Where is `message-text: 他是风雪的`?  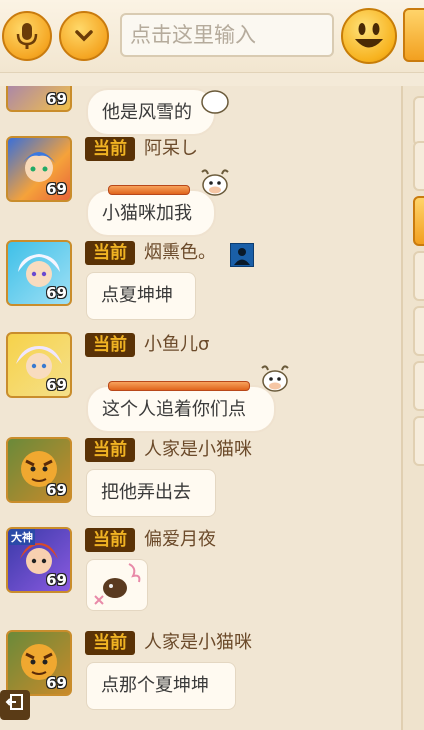
message-text: 他是风雪的 is located at coordinates (147, 112).